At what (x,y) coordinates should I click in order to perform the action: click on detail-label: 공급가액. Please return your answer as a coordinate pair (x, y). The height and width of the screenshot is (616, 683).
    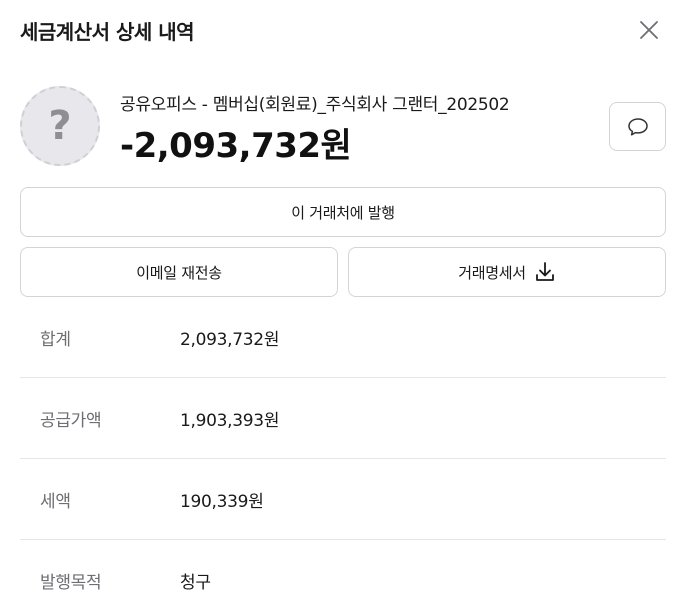
    Looking at the image, I should click on (71, 420).